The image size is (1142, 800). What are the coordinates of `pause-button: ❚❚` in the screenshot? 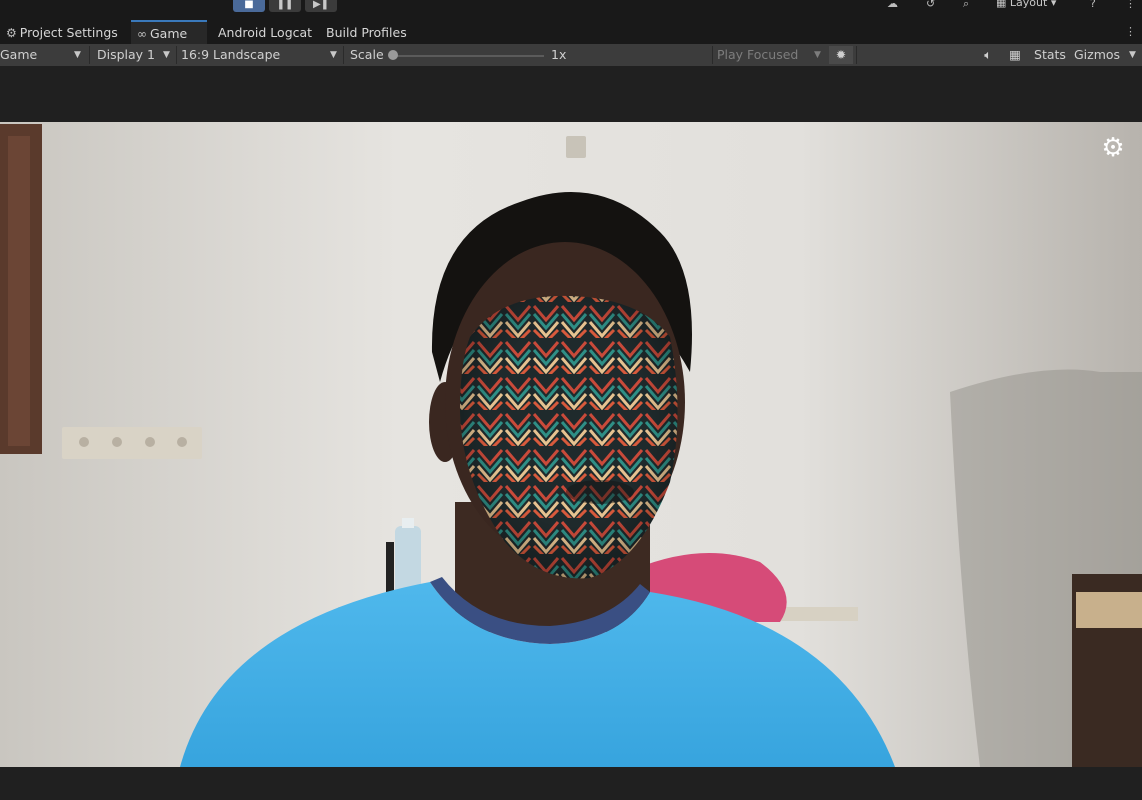 It's located at (285, 6).